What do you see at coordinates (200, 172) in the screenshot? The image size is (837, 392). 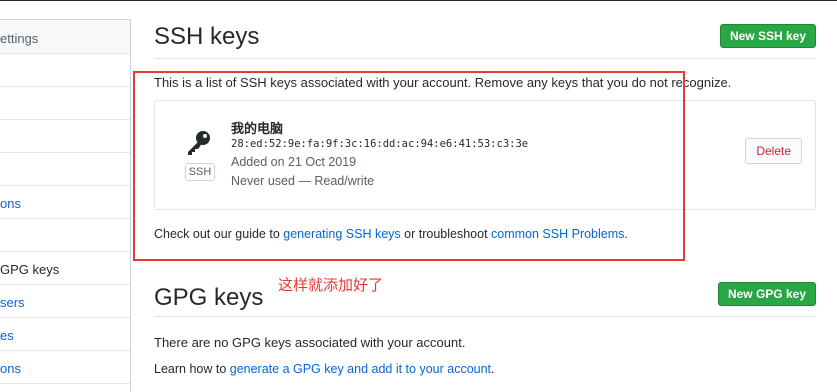 I see `ssh-badge: SSH` at bounding box center [200, 172].